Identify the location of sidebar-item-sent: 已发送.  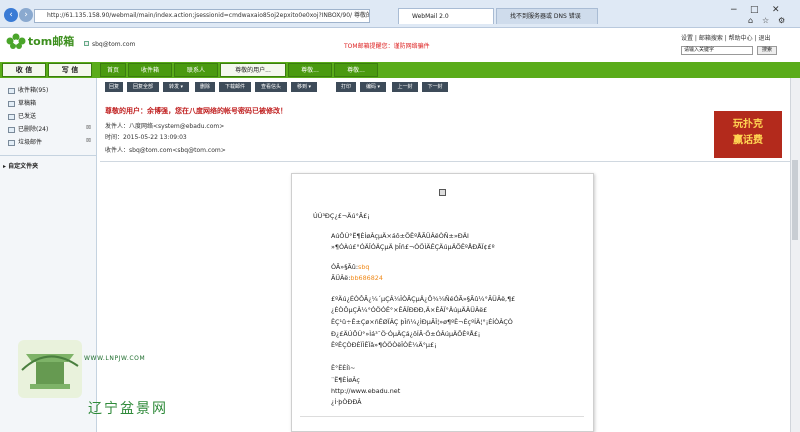
(22, 115).